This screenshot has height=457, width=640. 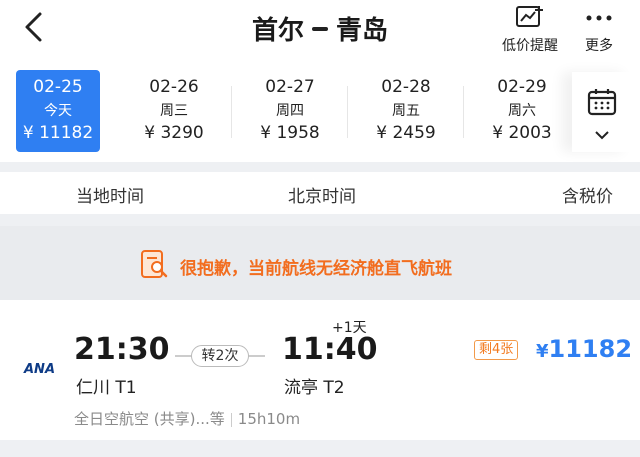 I want to click on beijing-time-header: 北京时间, so click(x=322, y=194).